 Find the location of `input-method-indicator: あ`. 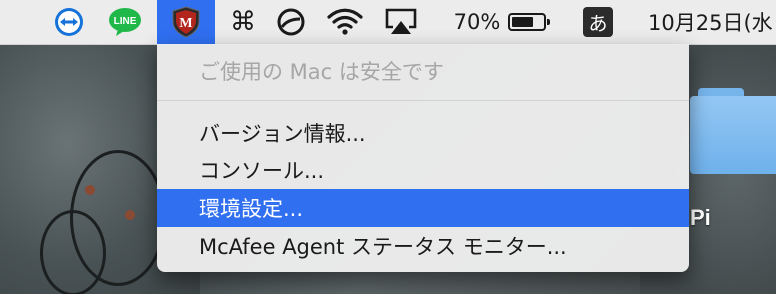

input-method-indicator: あ is located at coordinates (598, 22).